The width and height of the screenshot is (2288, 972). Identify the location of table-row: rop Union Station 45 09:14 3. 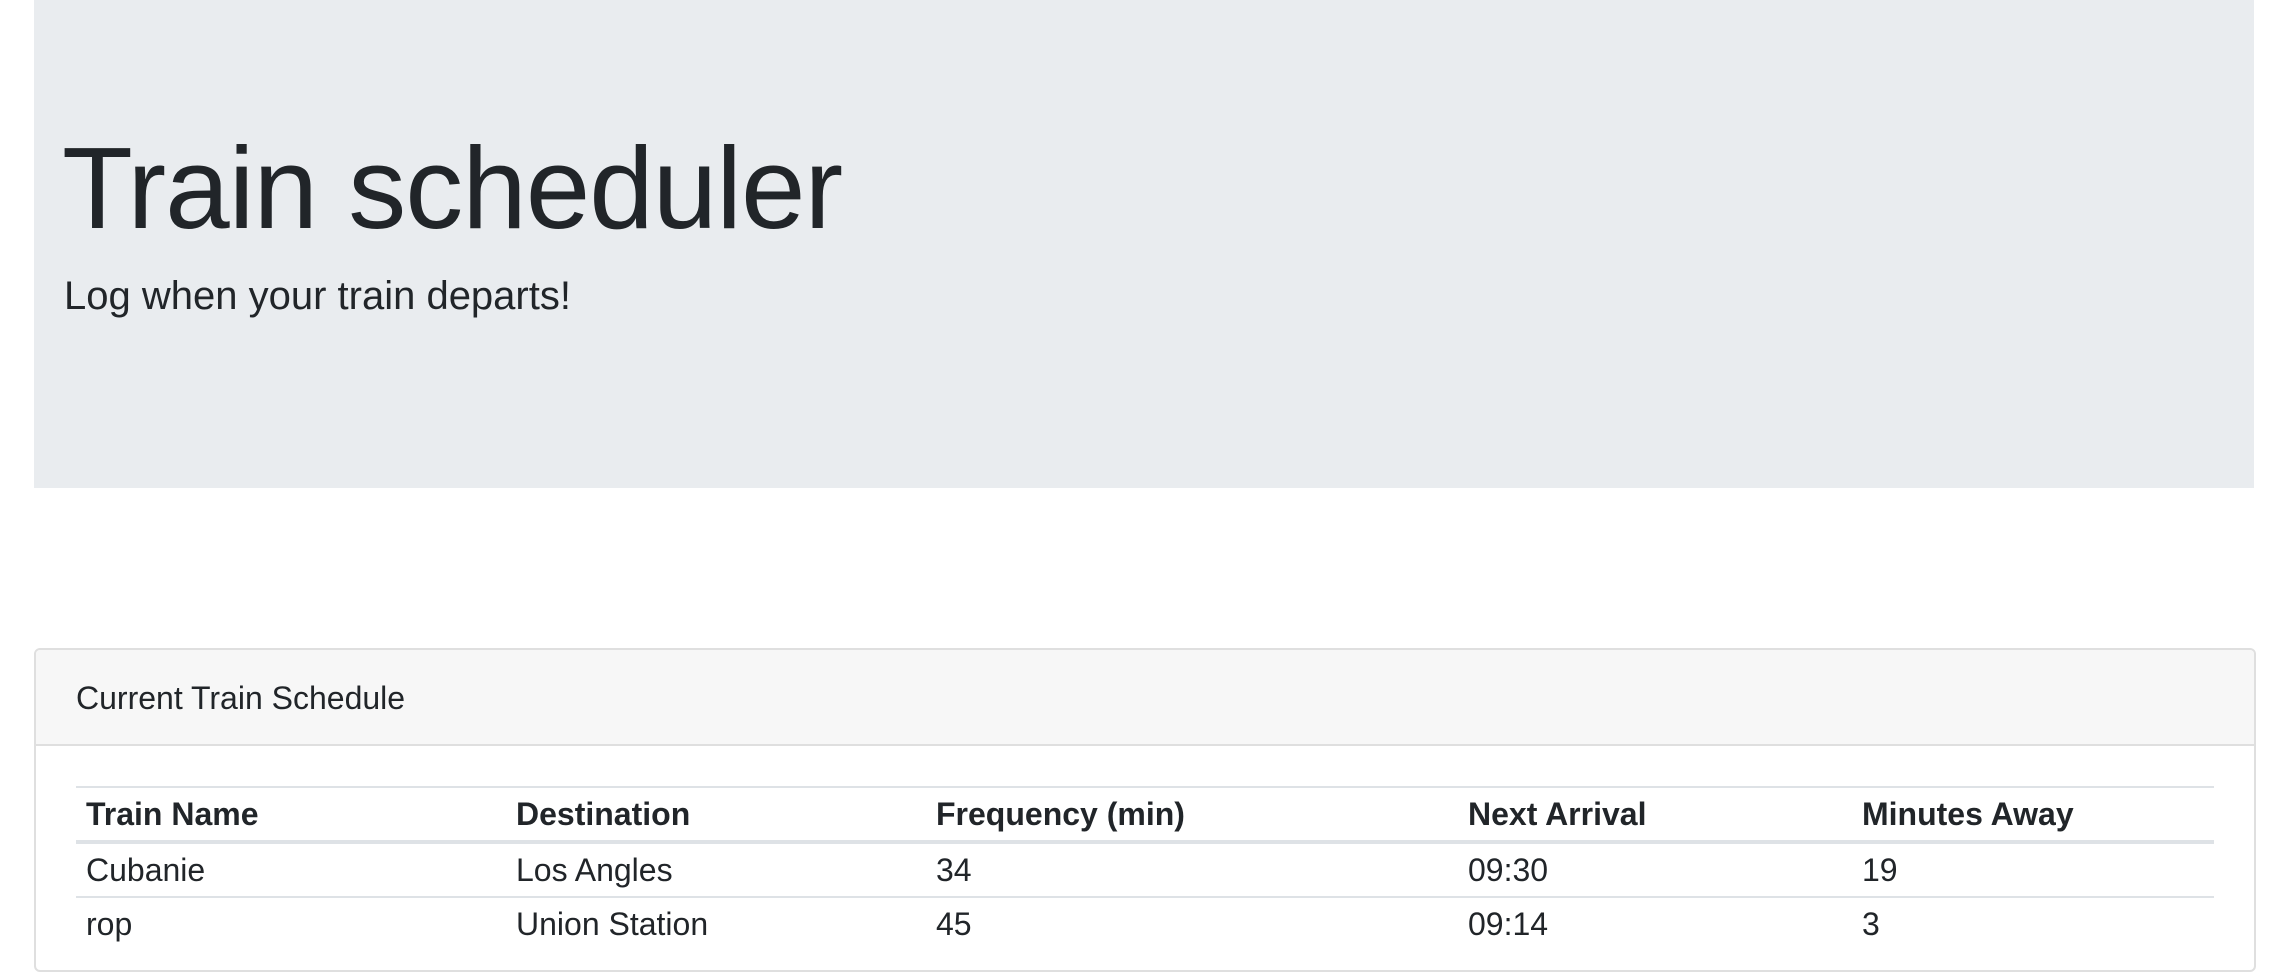
(1145, 923).